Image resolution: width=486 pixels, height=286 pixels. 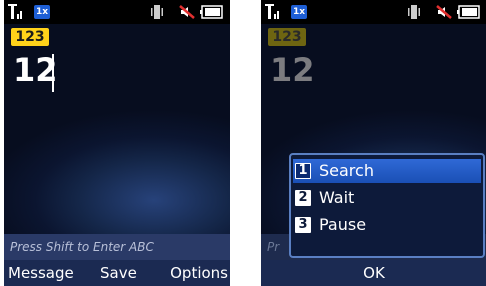 I want to click on menu-item-wait: 2 Wait, so click(x=387, y=198).